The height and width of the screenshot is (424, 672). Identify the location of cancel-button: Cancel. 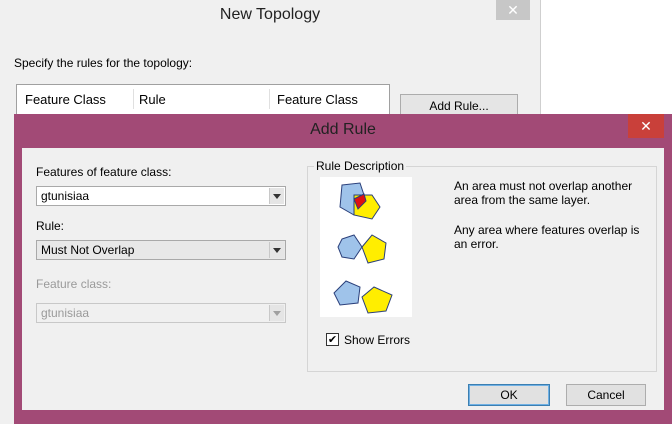
(606, 395).